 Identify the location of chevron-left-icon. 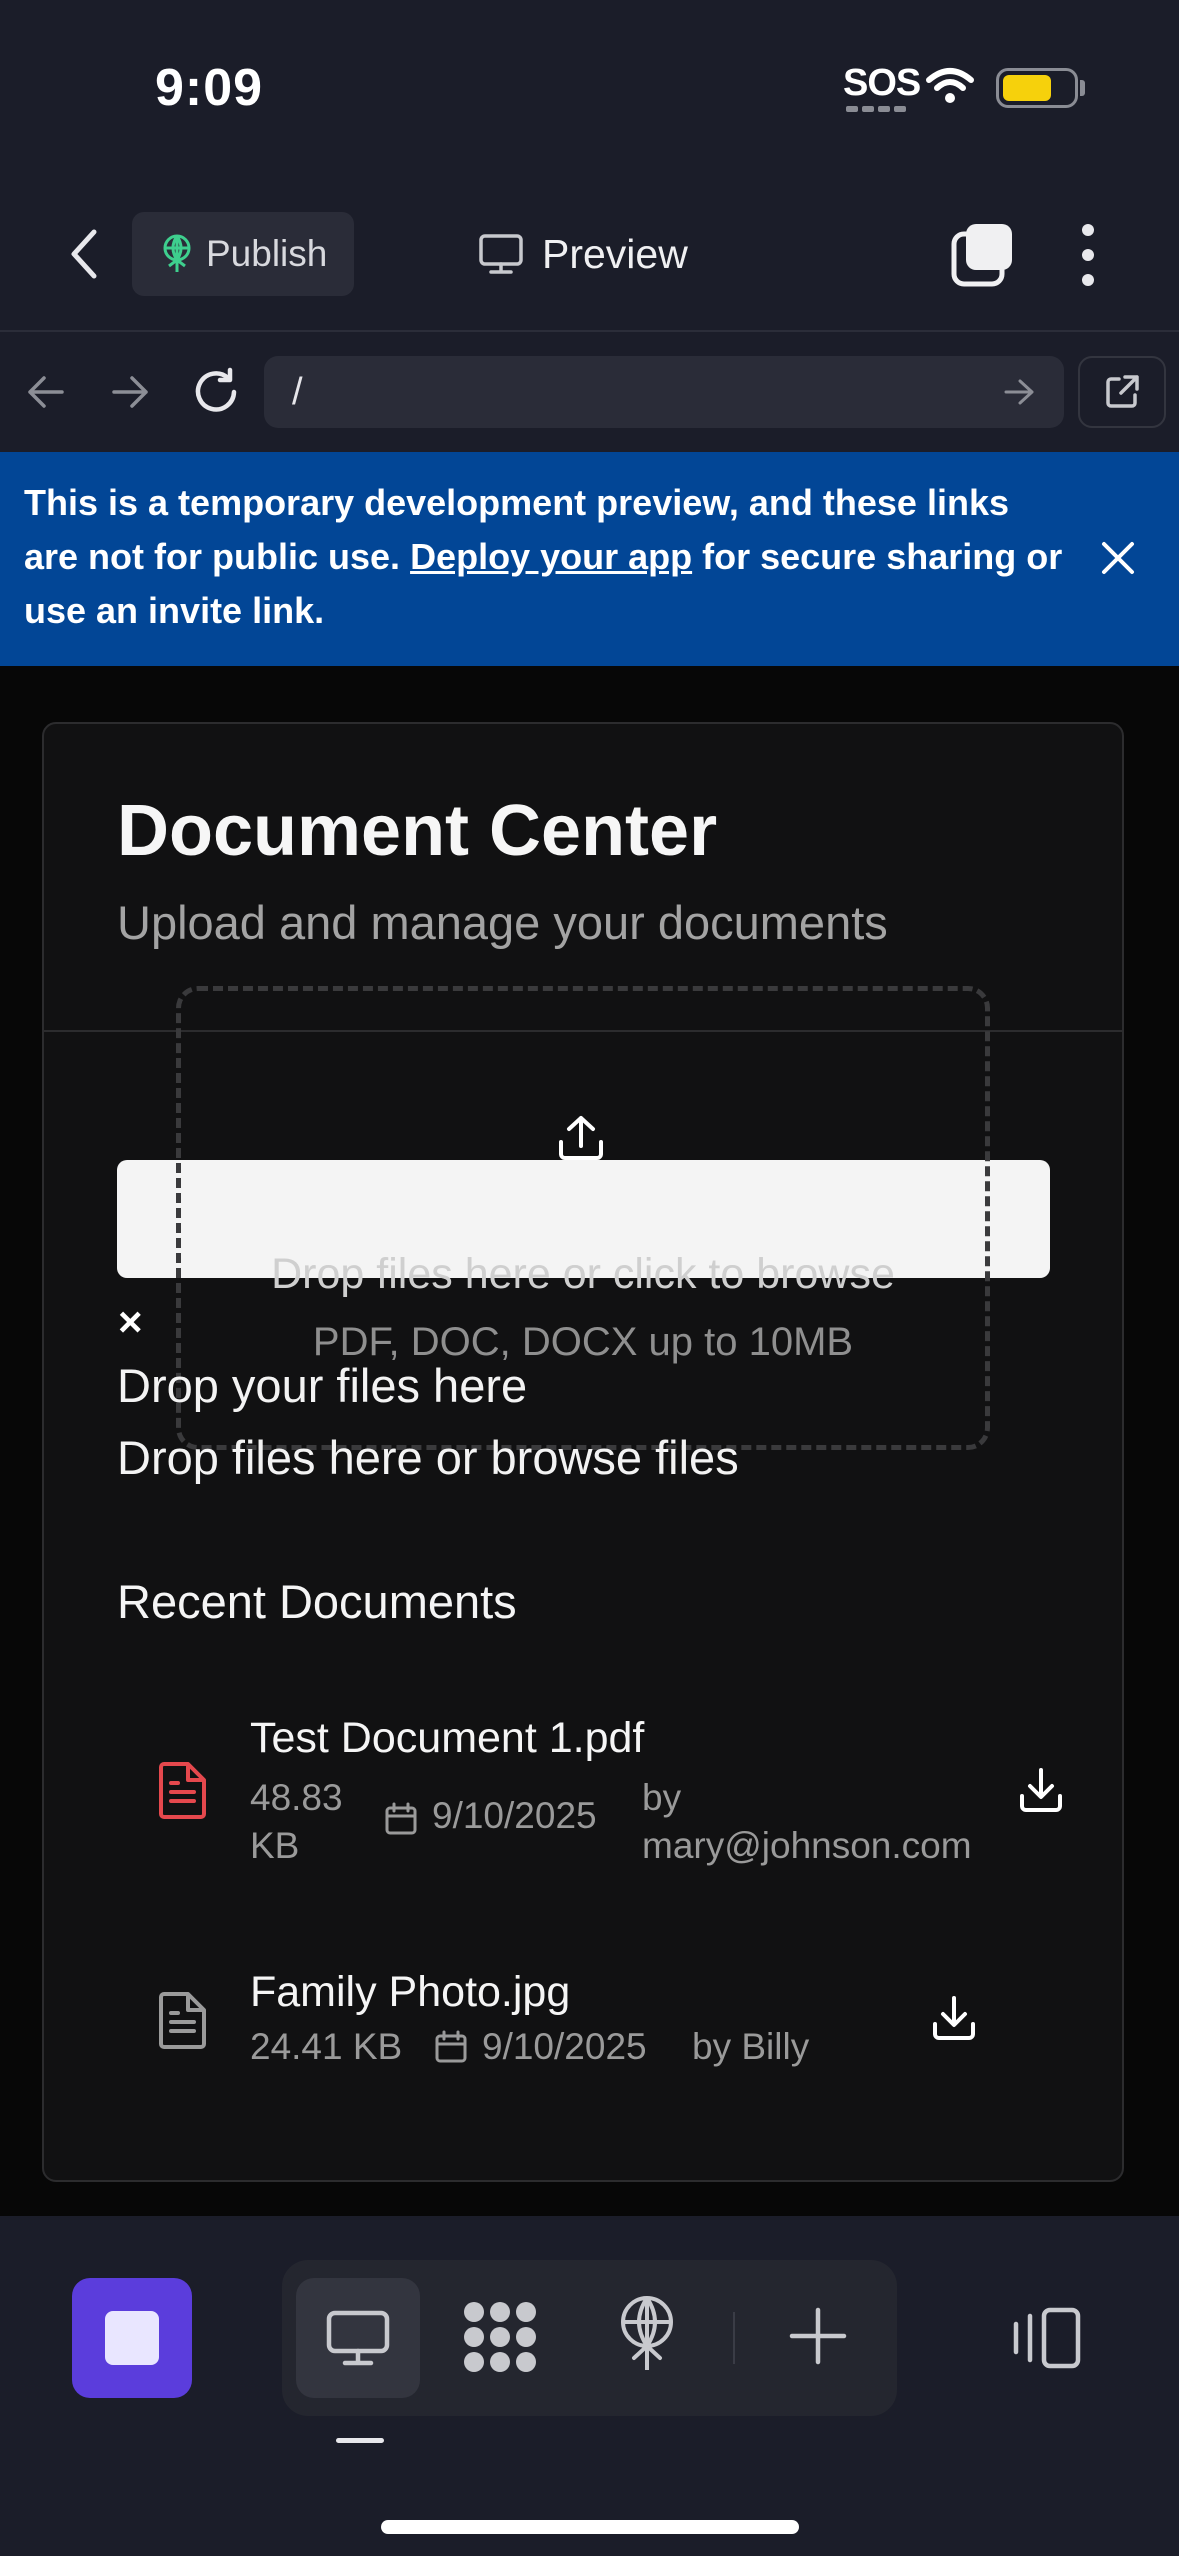
(84, 254).